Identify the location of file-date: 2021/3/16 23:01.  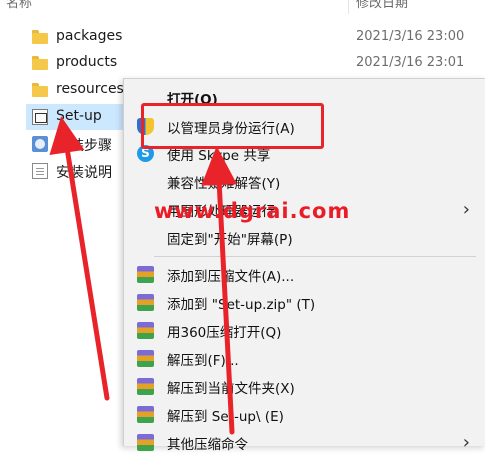
(410, 62).